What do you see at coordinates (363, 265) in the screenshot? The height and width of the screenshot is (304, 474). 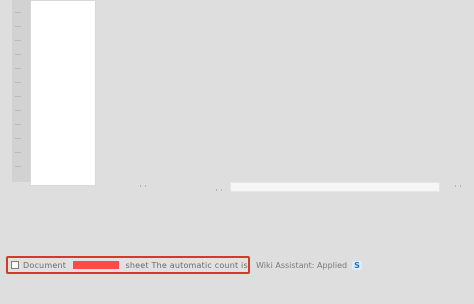 I see `status-right: Wiki Assistant: Applied S` at bounding box center [363, 265].